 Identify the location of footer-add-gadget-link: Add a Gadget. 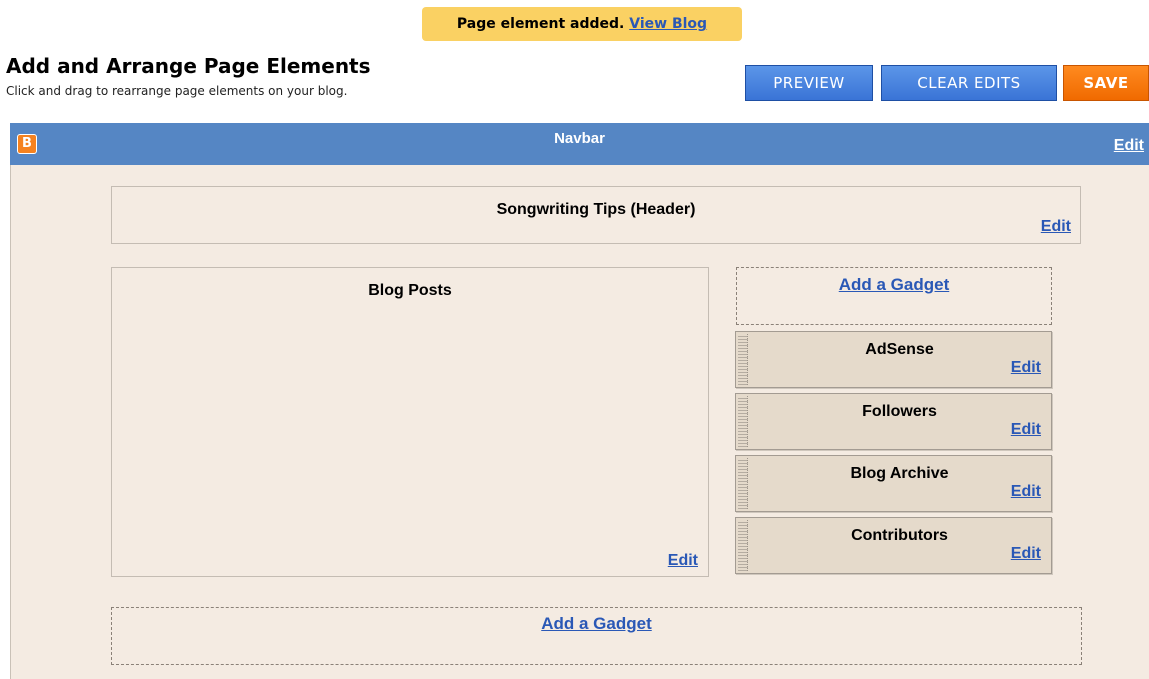
(596, 624).